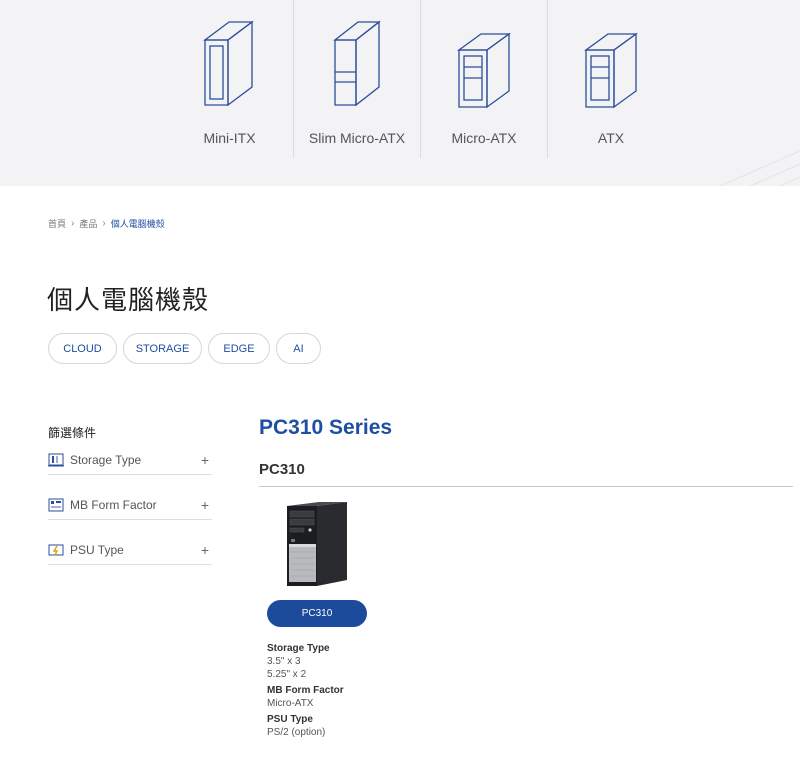 The width and height of the screenshot is (800, 758). I want to click on category-filters: CLOUD STORAGE EDGE AI, so click(184, 348).